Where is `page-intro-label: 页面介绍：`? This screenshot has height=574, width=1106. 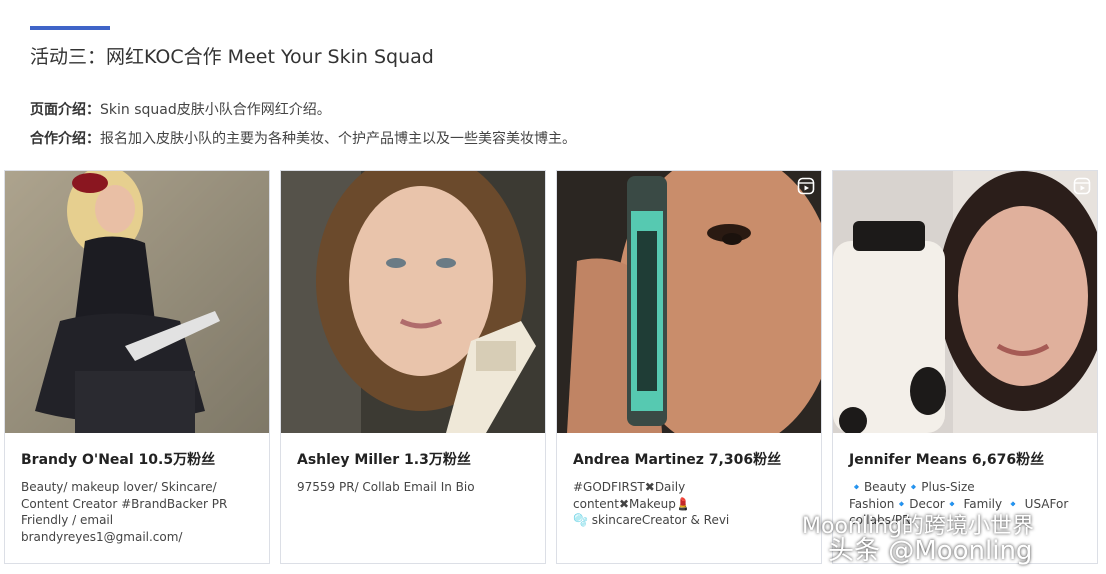 page-intro-label: 页面介绍： is located at coordinates (65, 110).